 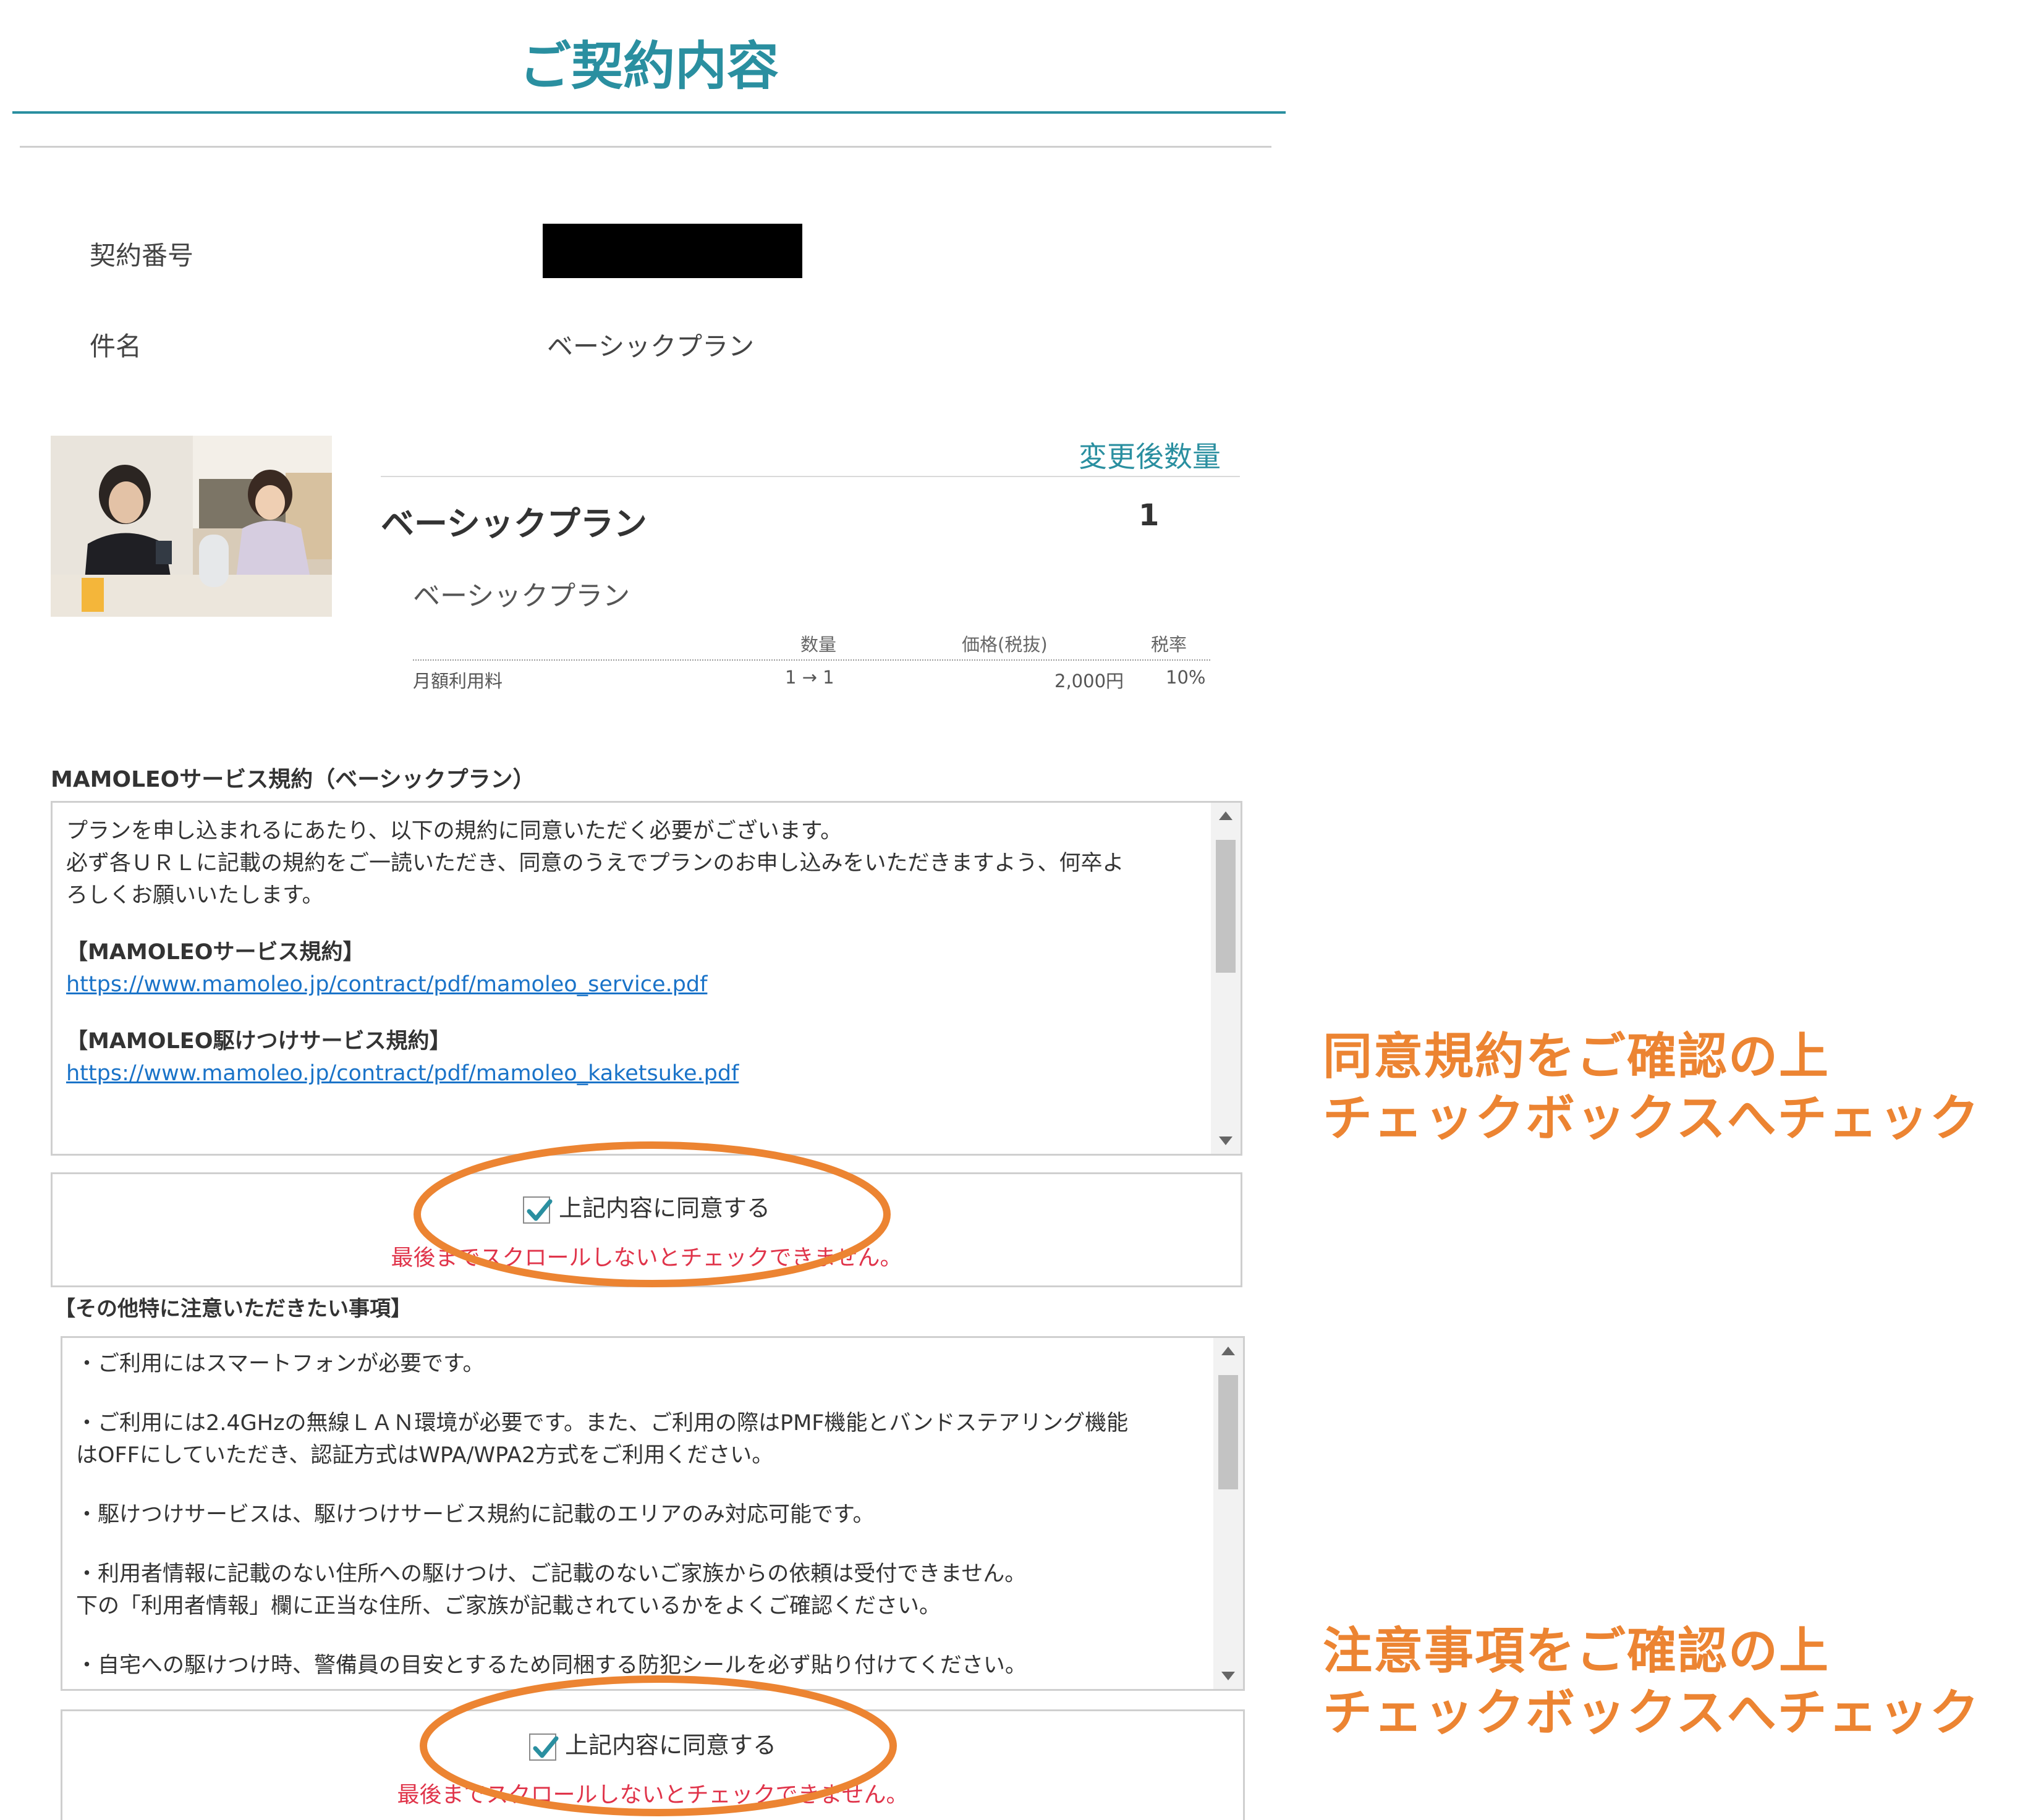 I want to click on notices-heading: 【その他特に注意いただきたい事項】, so click(x=233, y=1309).